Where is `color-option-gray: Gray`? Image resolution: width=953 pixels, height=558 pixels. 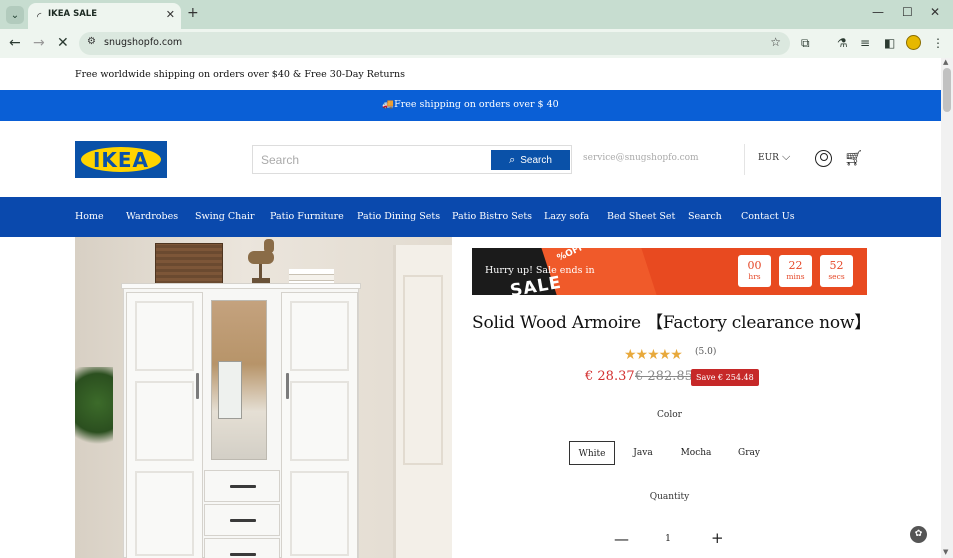
color-option-gray: Gray is located at coordinates (749, 453).